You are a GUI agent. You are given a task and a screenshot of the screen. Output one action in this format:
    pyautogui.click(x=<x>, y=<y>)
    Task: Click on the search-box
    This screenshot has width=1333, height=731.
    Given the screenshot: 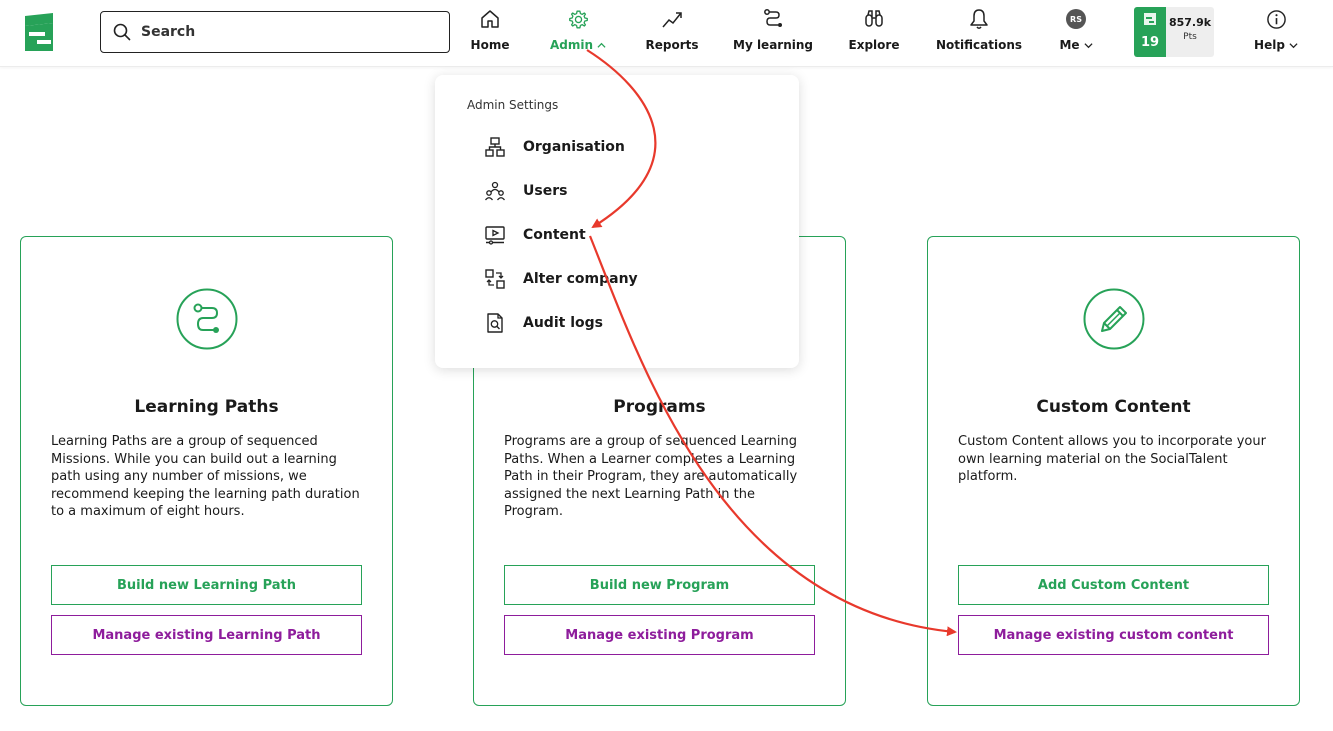 What is the action you would take?
    pyautogui.click(x=275, y=32)
    